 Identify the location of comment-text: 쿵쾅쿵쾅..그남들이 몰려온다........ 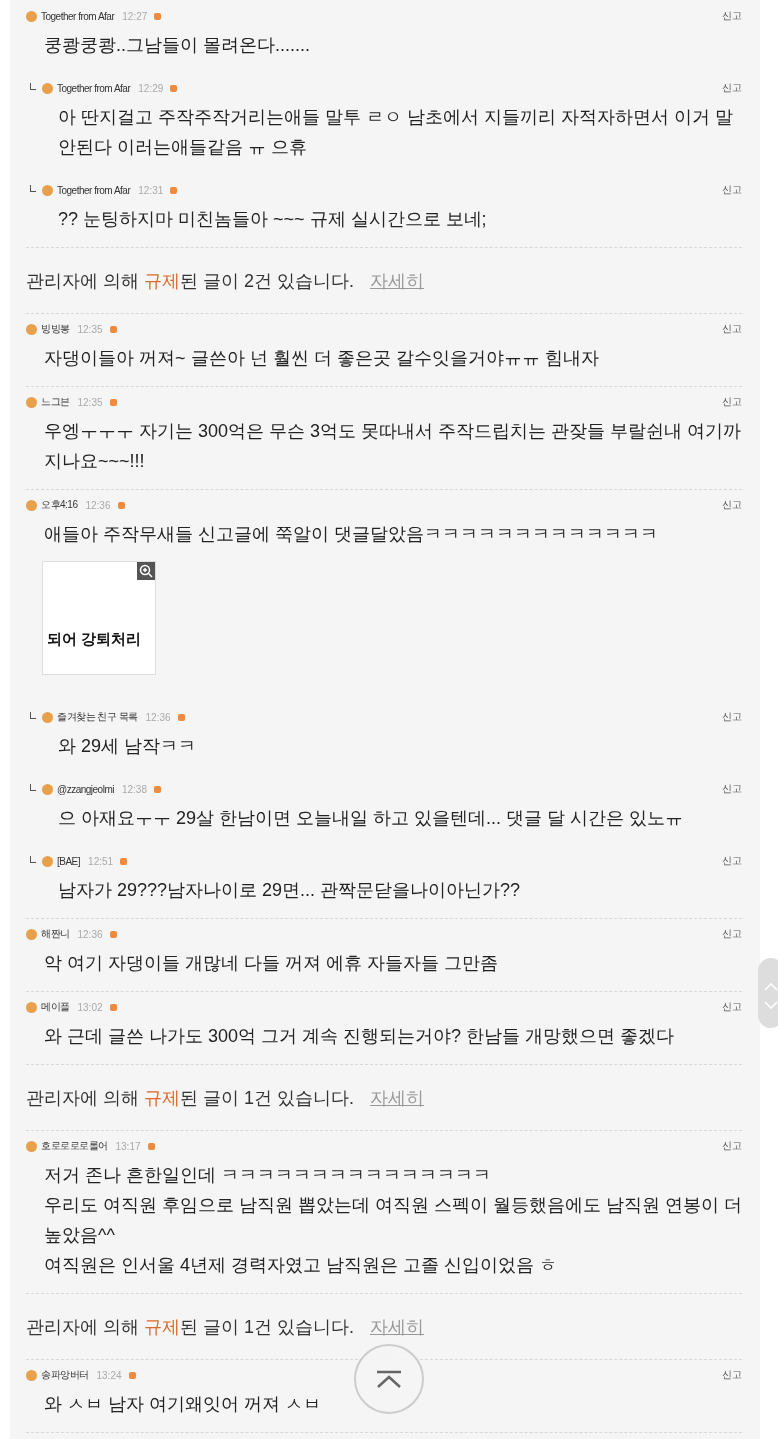
(177, 45).